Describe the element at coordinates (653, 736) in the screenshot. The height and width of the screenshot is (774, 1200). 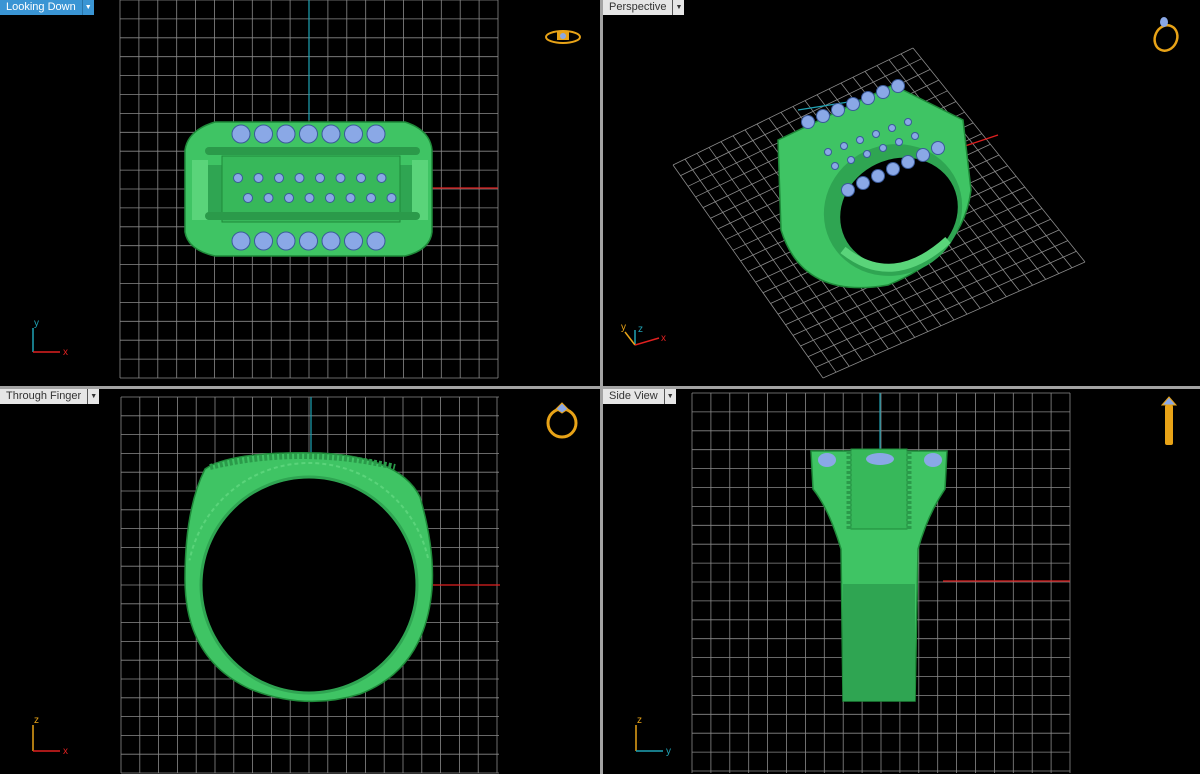
I see `axis-indicator: z y` at that location.